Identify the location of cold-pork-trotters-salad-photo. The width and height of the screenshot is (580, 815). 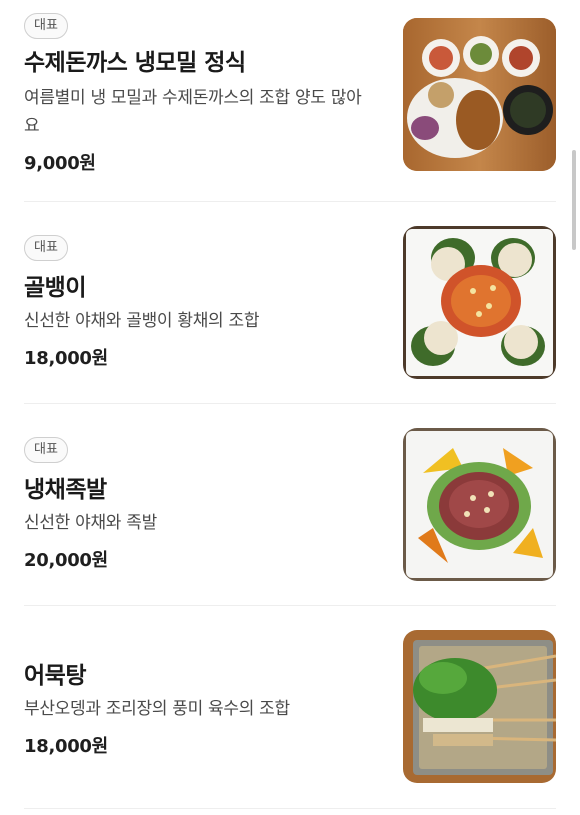
(479, 504).